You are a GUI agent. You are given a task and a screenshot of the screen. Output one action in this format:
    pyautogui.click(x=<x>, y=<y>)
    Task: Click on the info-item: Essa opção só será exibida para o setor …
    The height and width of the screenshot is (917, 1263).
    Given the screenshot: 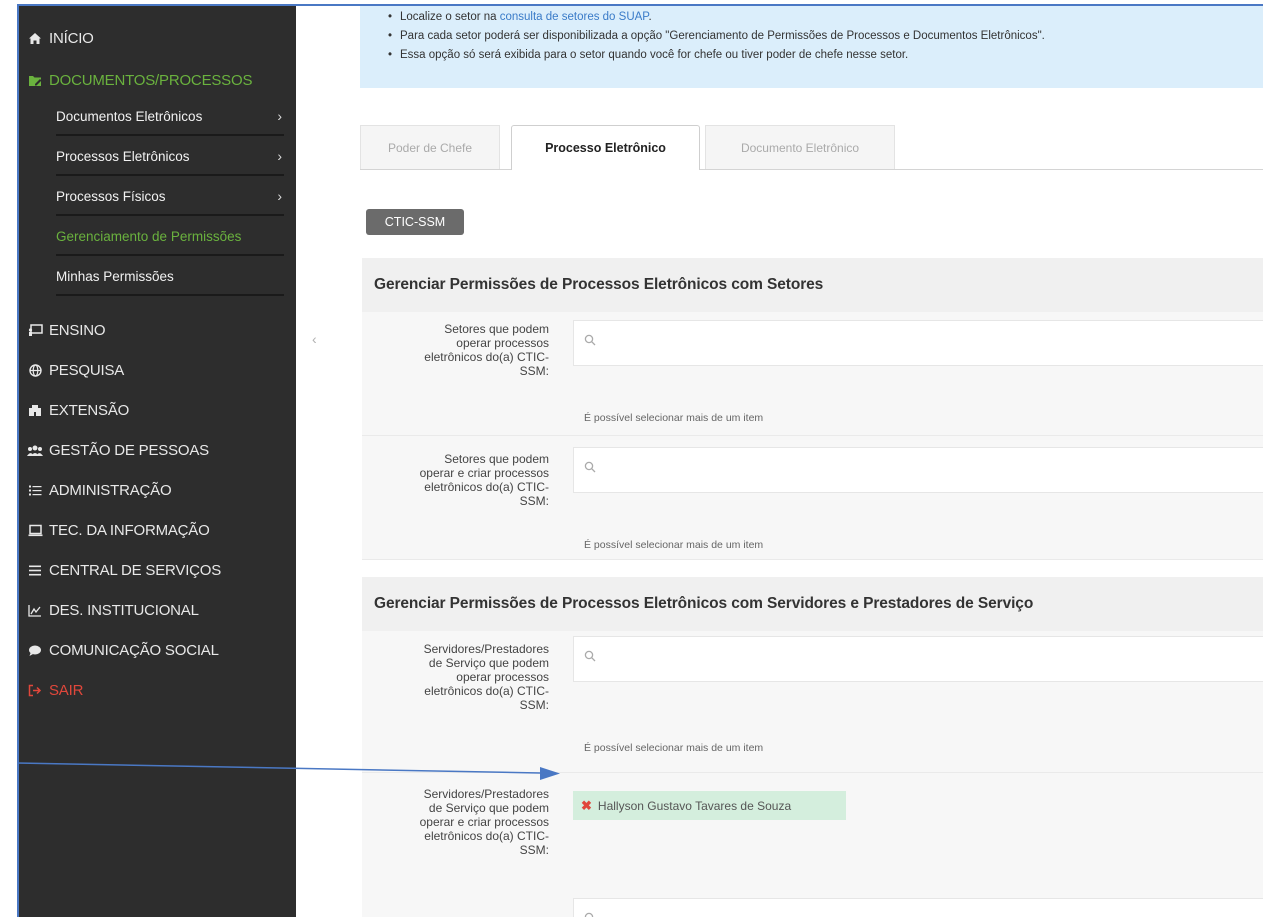 What is the action you would take?
    pyautogui.click(x=825, y=55)
    